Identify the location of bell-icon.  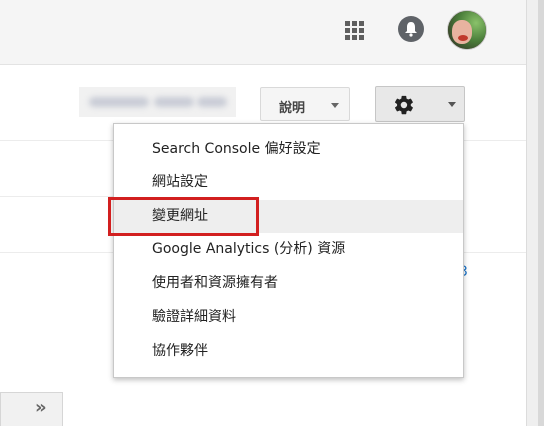
(411, 29).